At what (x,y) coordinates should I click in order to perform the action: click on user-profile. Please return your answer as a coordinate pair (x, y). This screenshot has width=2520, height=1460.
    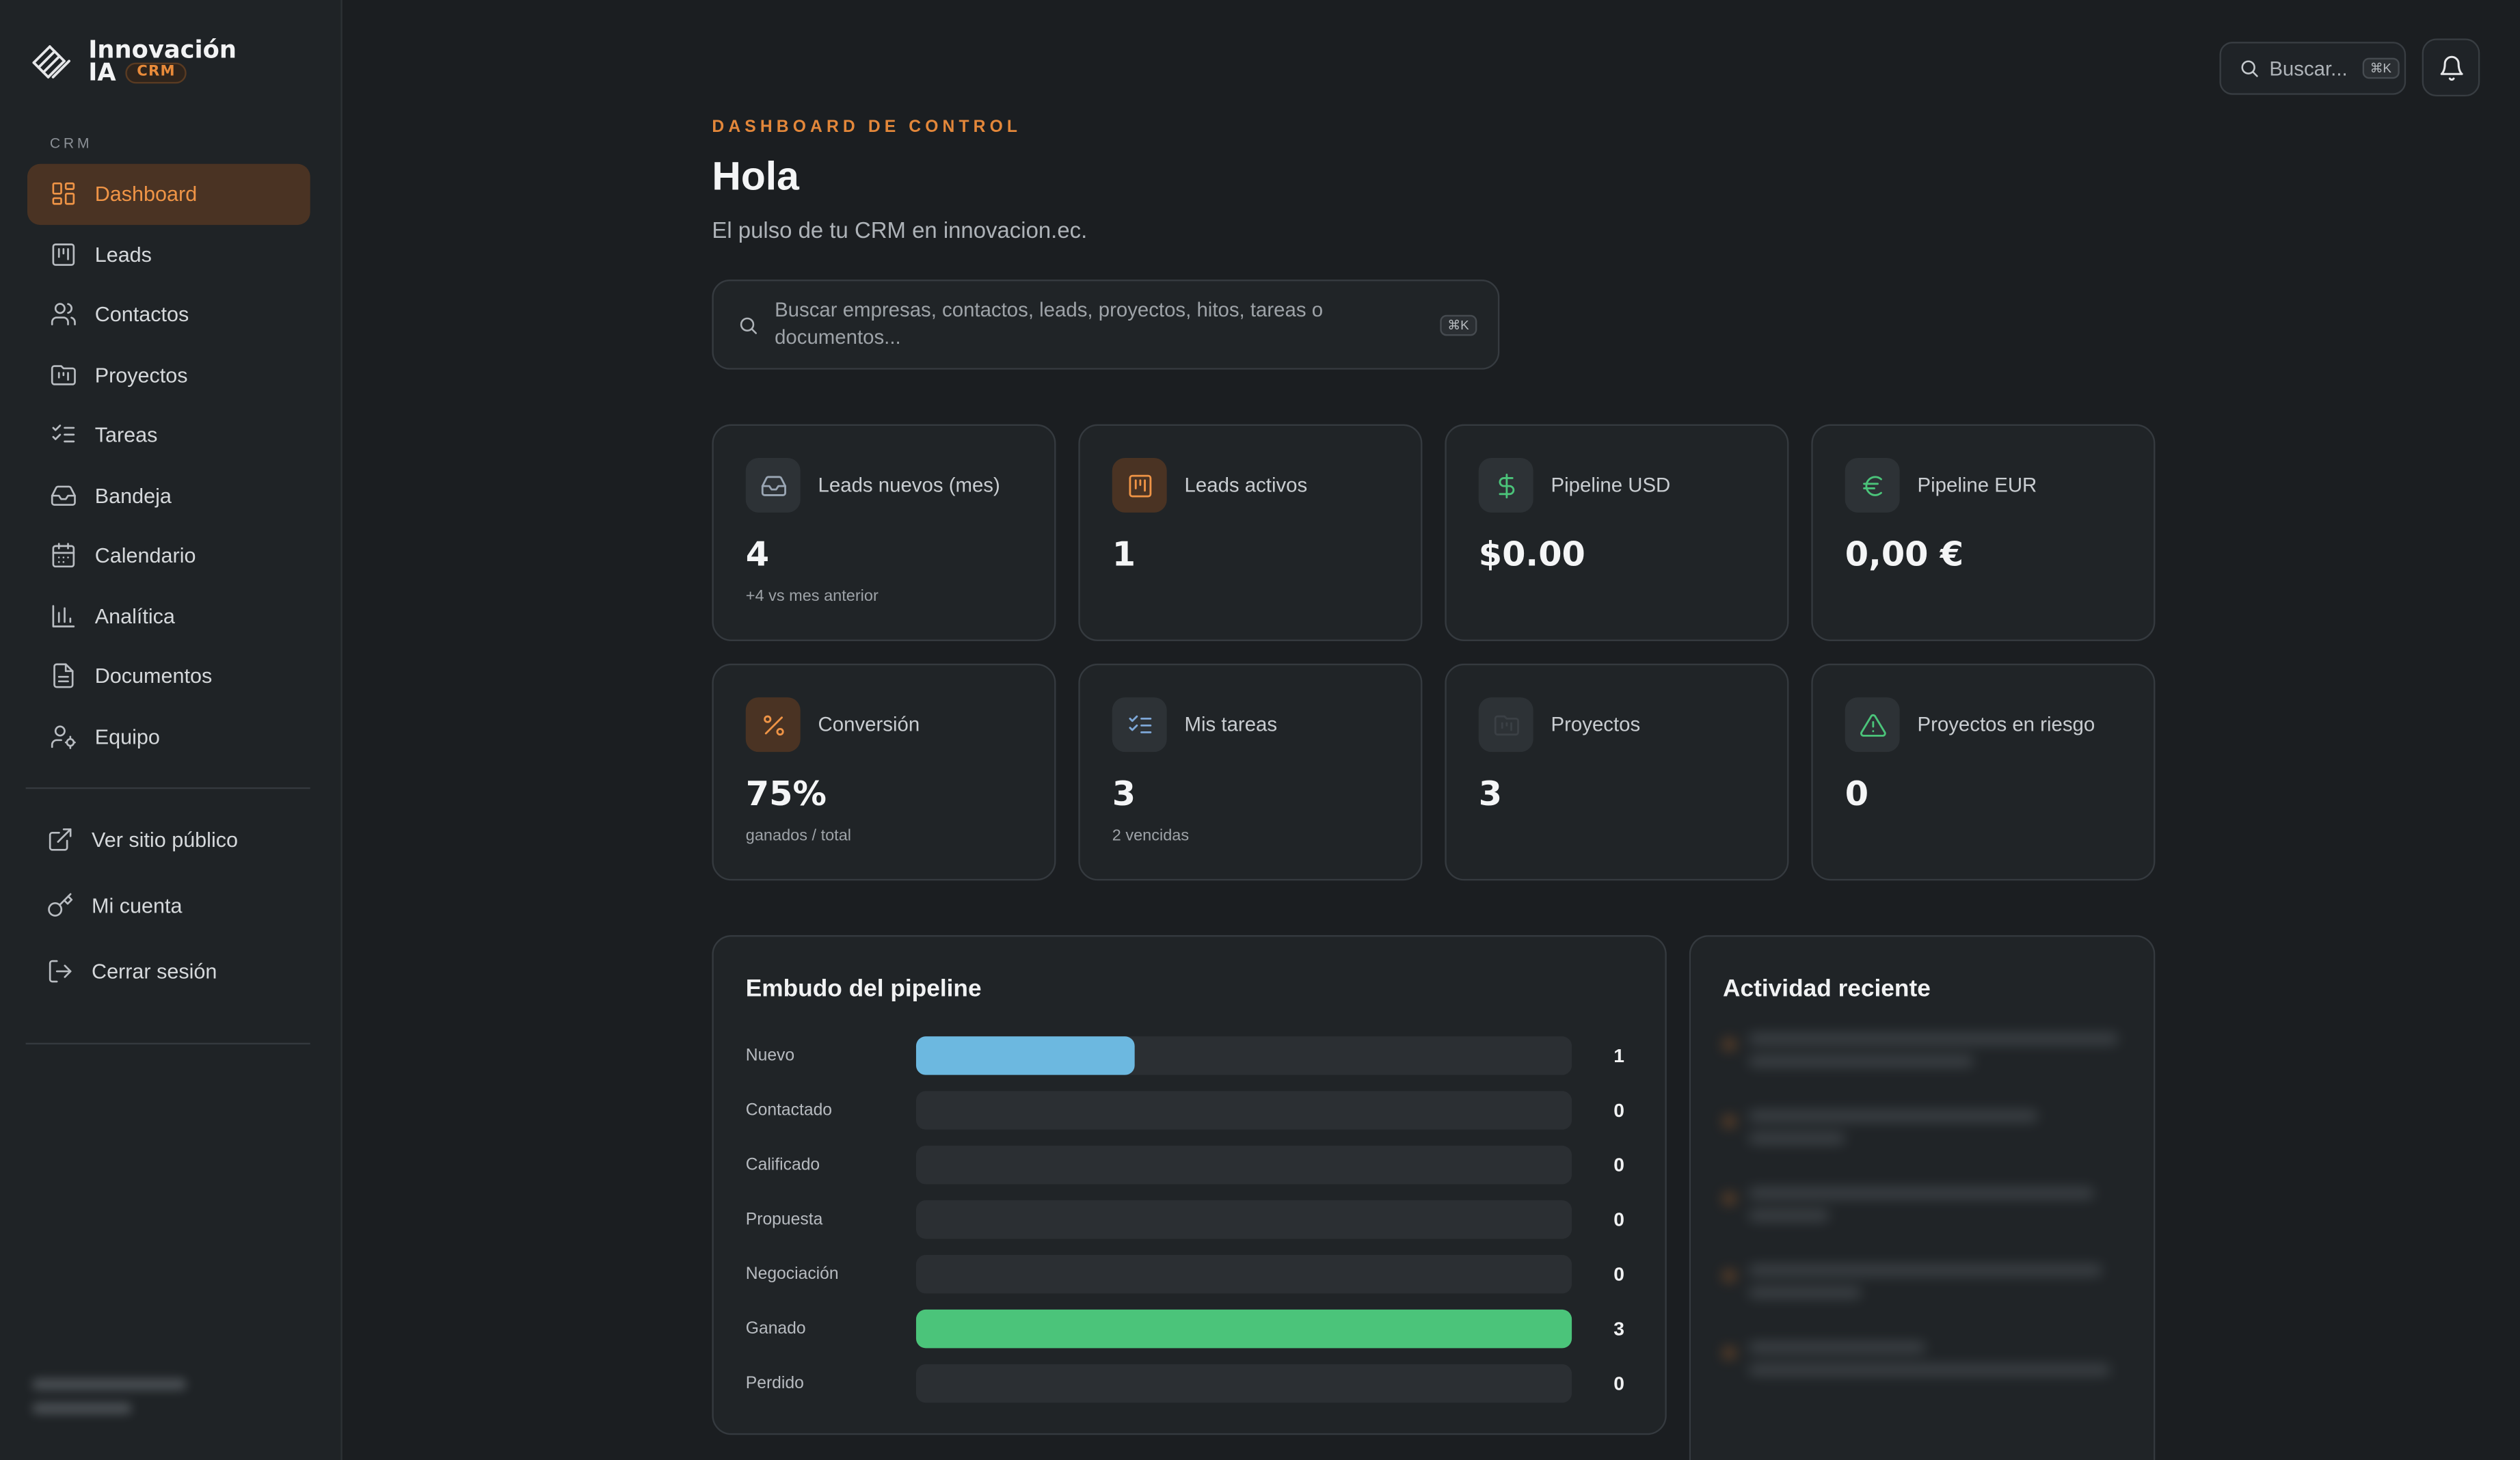
    Looking at the image, I should click on (112, 1407).